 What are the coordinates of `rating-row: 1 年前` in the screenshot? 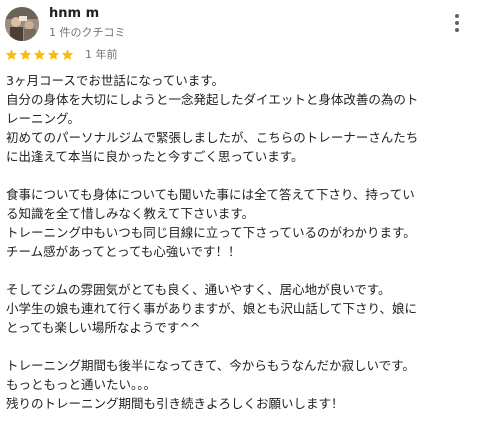 It's located at (61, 54).